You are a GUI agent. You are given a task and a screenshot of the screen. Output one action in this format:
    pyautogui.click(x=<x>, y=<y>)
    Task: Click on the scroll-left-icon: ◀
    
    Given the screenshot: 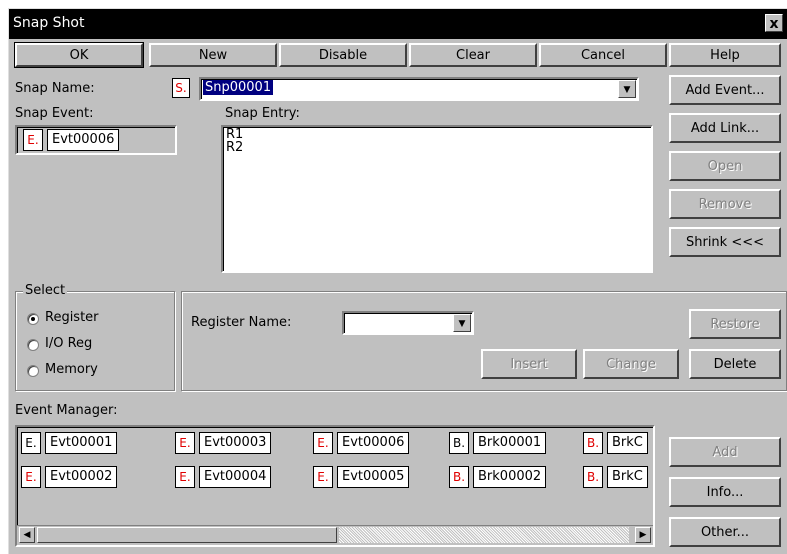 What is the action you would take?
    pyautogui.click(x=27, y=535)
    